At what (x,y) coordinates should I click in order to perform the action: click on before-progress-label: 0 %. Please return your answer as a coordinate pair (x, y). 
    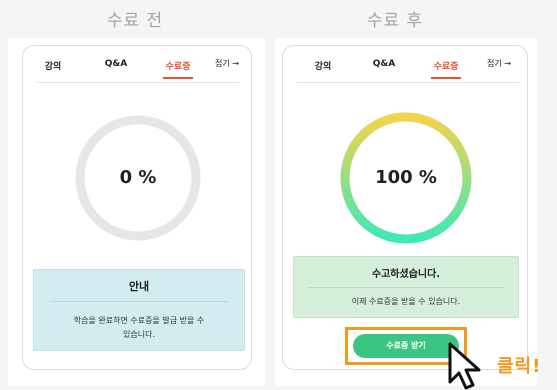
    Looking at the image, I should click on (138, 177).